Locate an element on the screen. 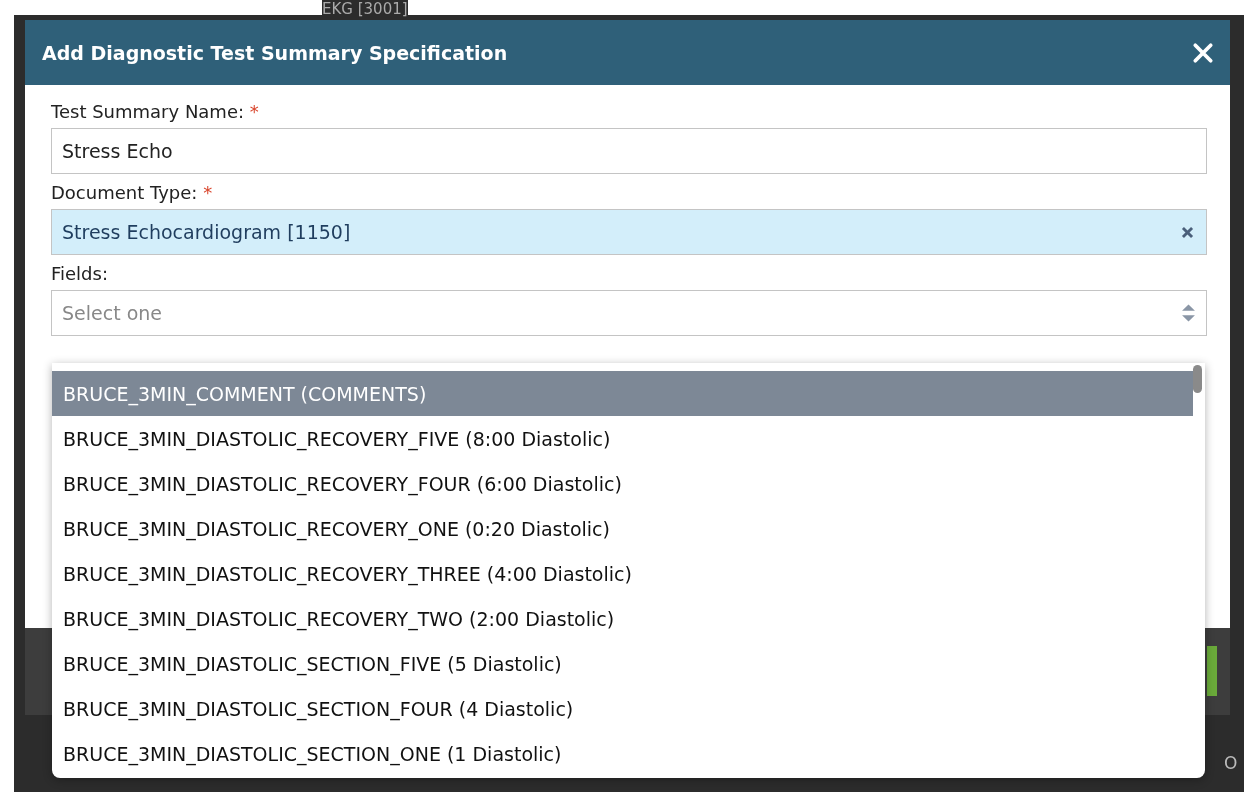 The height and width of the screenshot is (792, 1244). sort-arrows-icon is located at coordinates (1188, 313).